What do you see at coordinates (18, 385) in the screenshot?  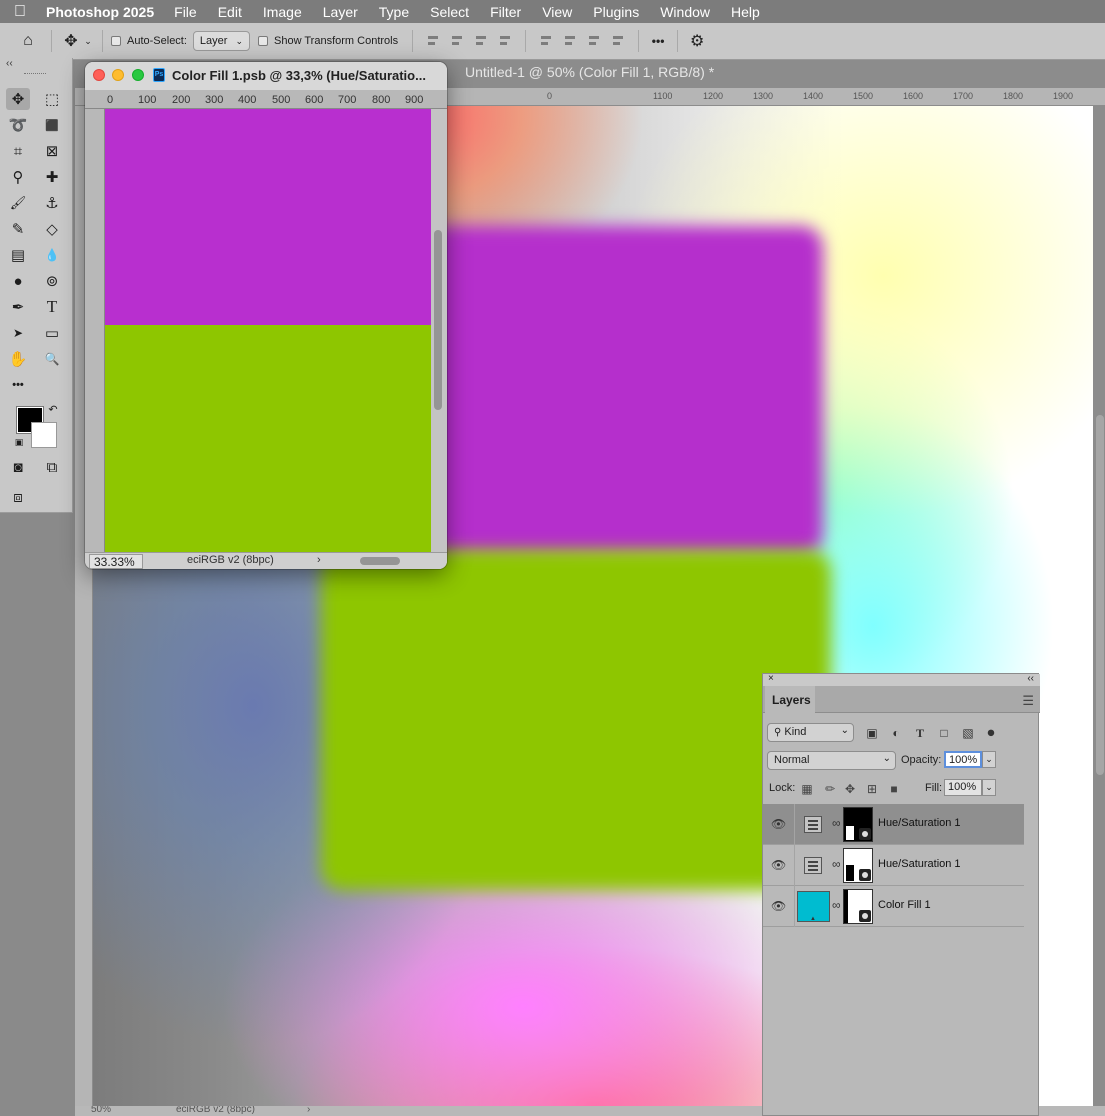 I see `edit-toolbar-icon: •••` at bounding box center [18, 385].